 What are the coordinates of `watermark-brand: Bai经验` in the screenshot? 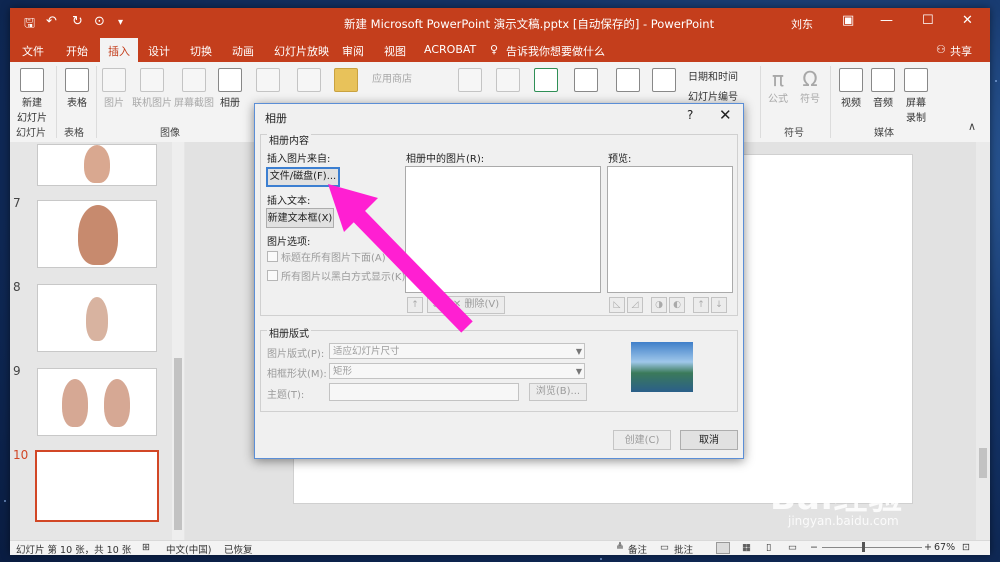 It's located at (837, 498).